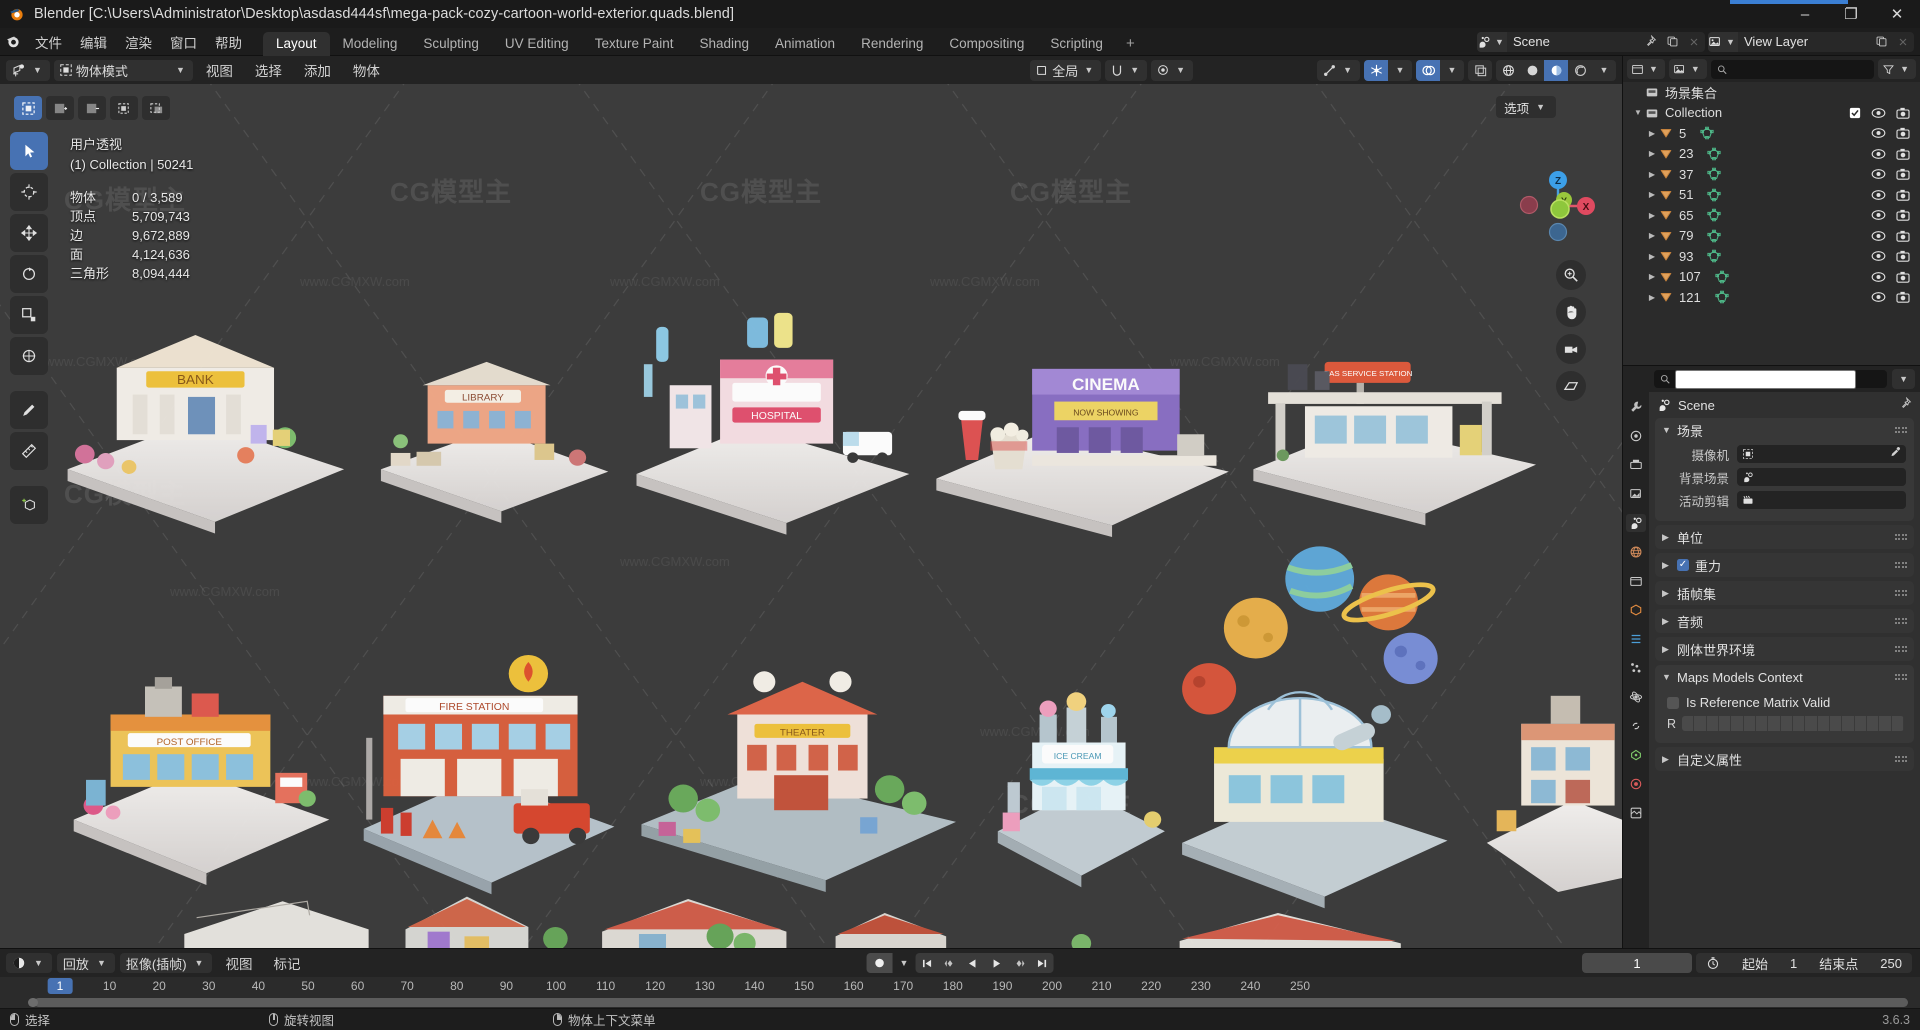 Image resolution: width=1920 pixels, height=1030 pixels. Describe the element at coordinates (1811, 41) in the screenshot. I see `view-layer-selector: ▼ View Layer` at that location.